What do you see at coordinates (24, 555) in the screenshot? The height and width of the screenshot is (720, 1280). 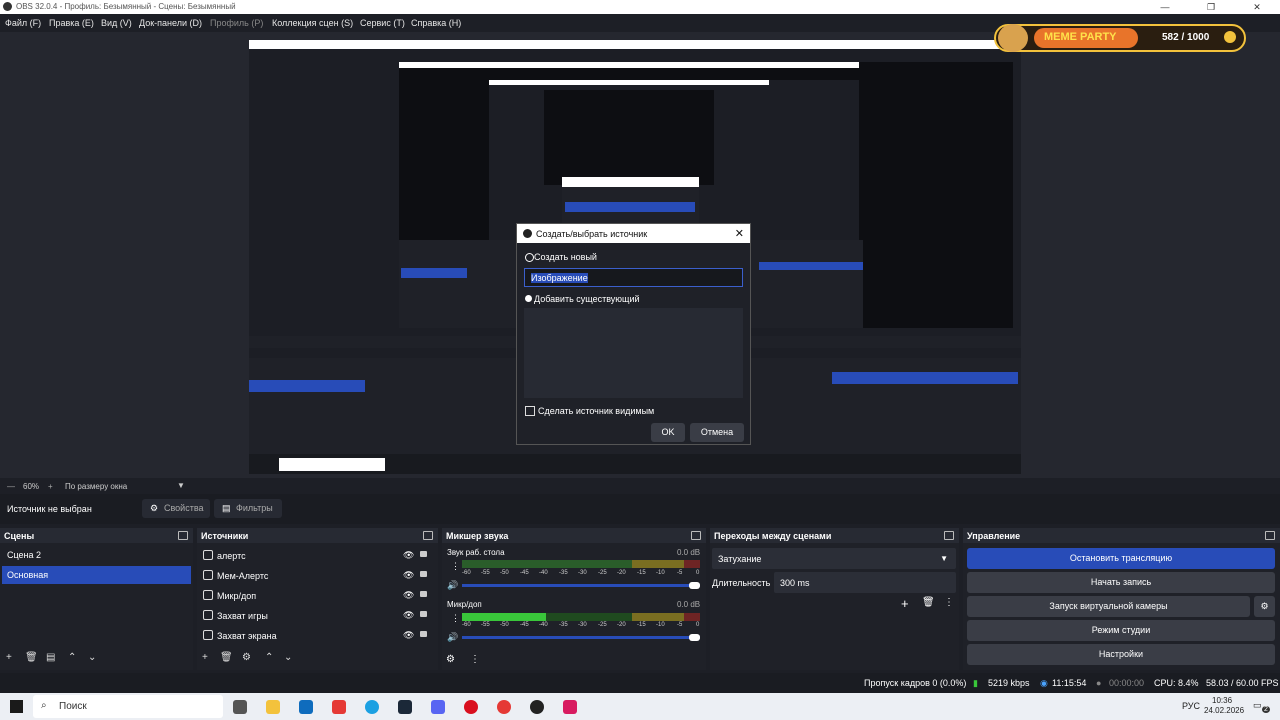 I see `scene-item-label: Сцена 2` at bounding box center [24, 555].